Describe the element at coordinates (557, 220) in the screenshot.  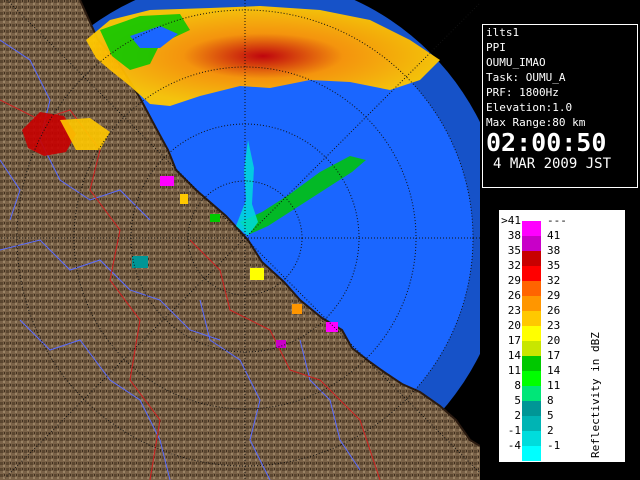
I see `legend-high-value: ---` at that location.